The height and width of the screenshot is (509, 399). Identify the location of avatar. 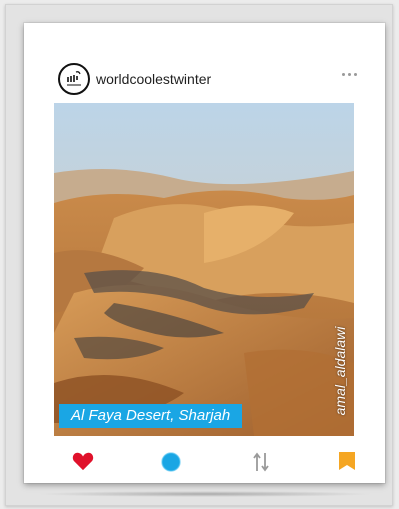
(74, 79).